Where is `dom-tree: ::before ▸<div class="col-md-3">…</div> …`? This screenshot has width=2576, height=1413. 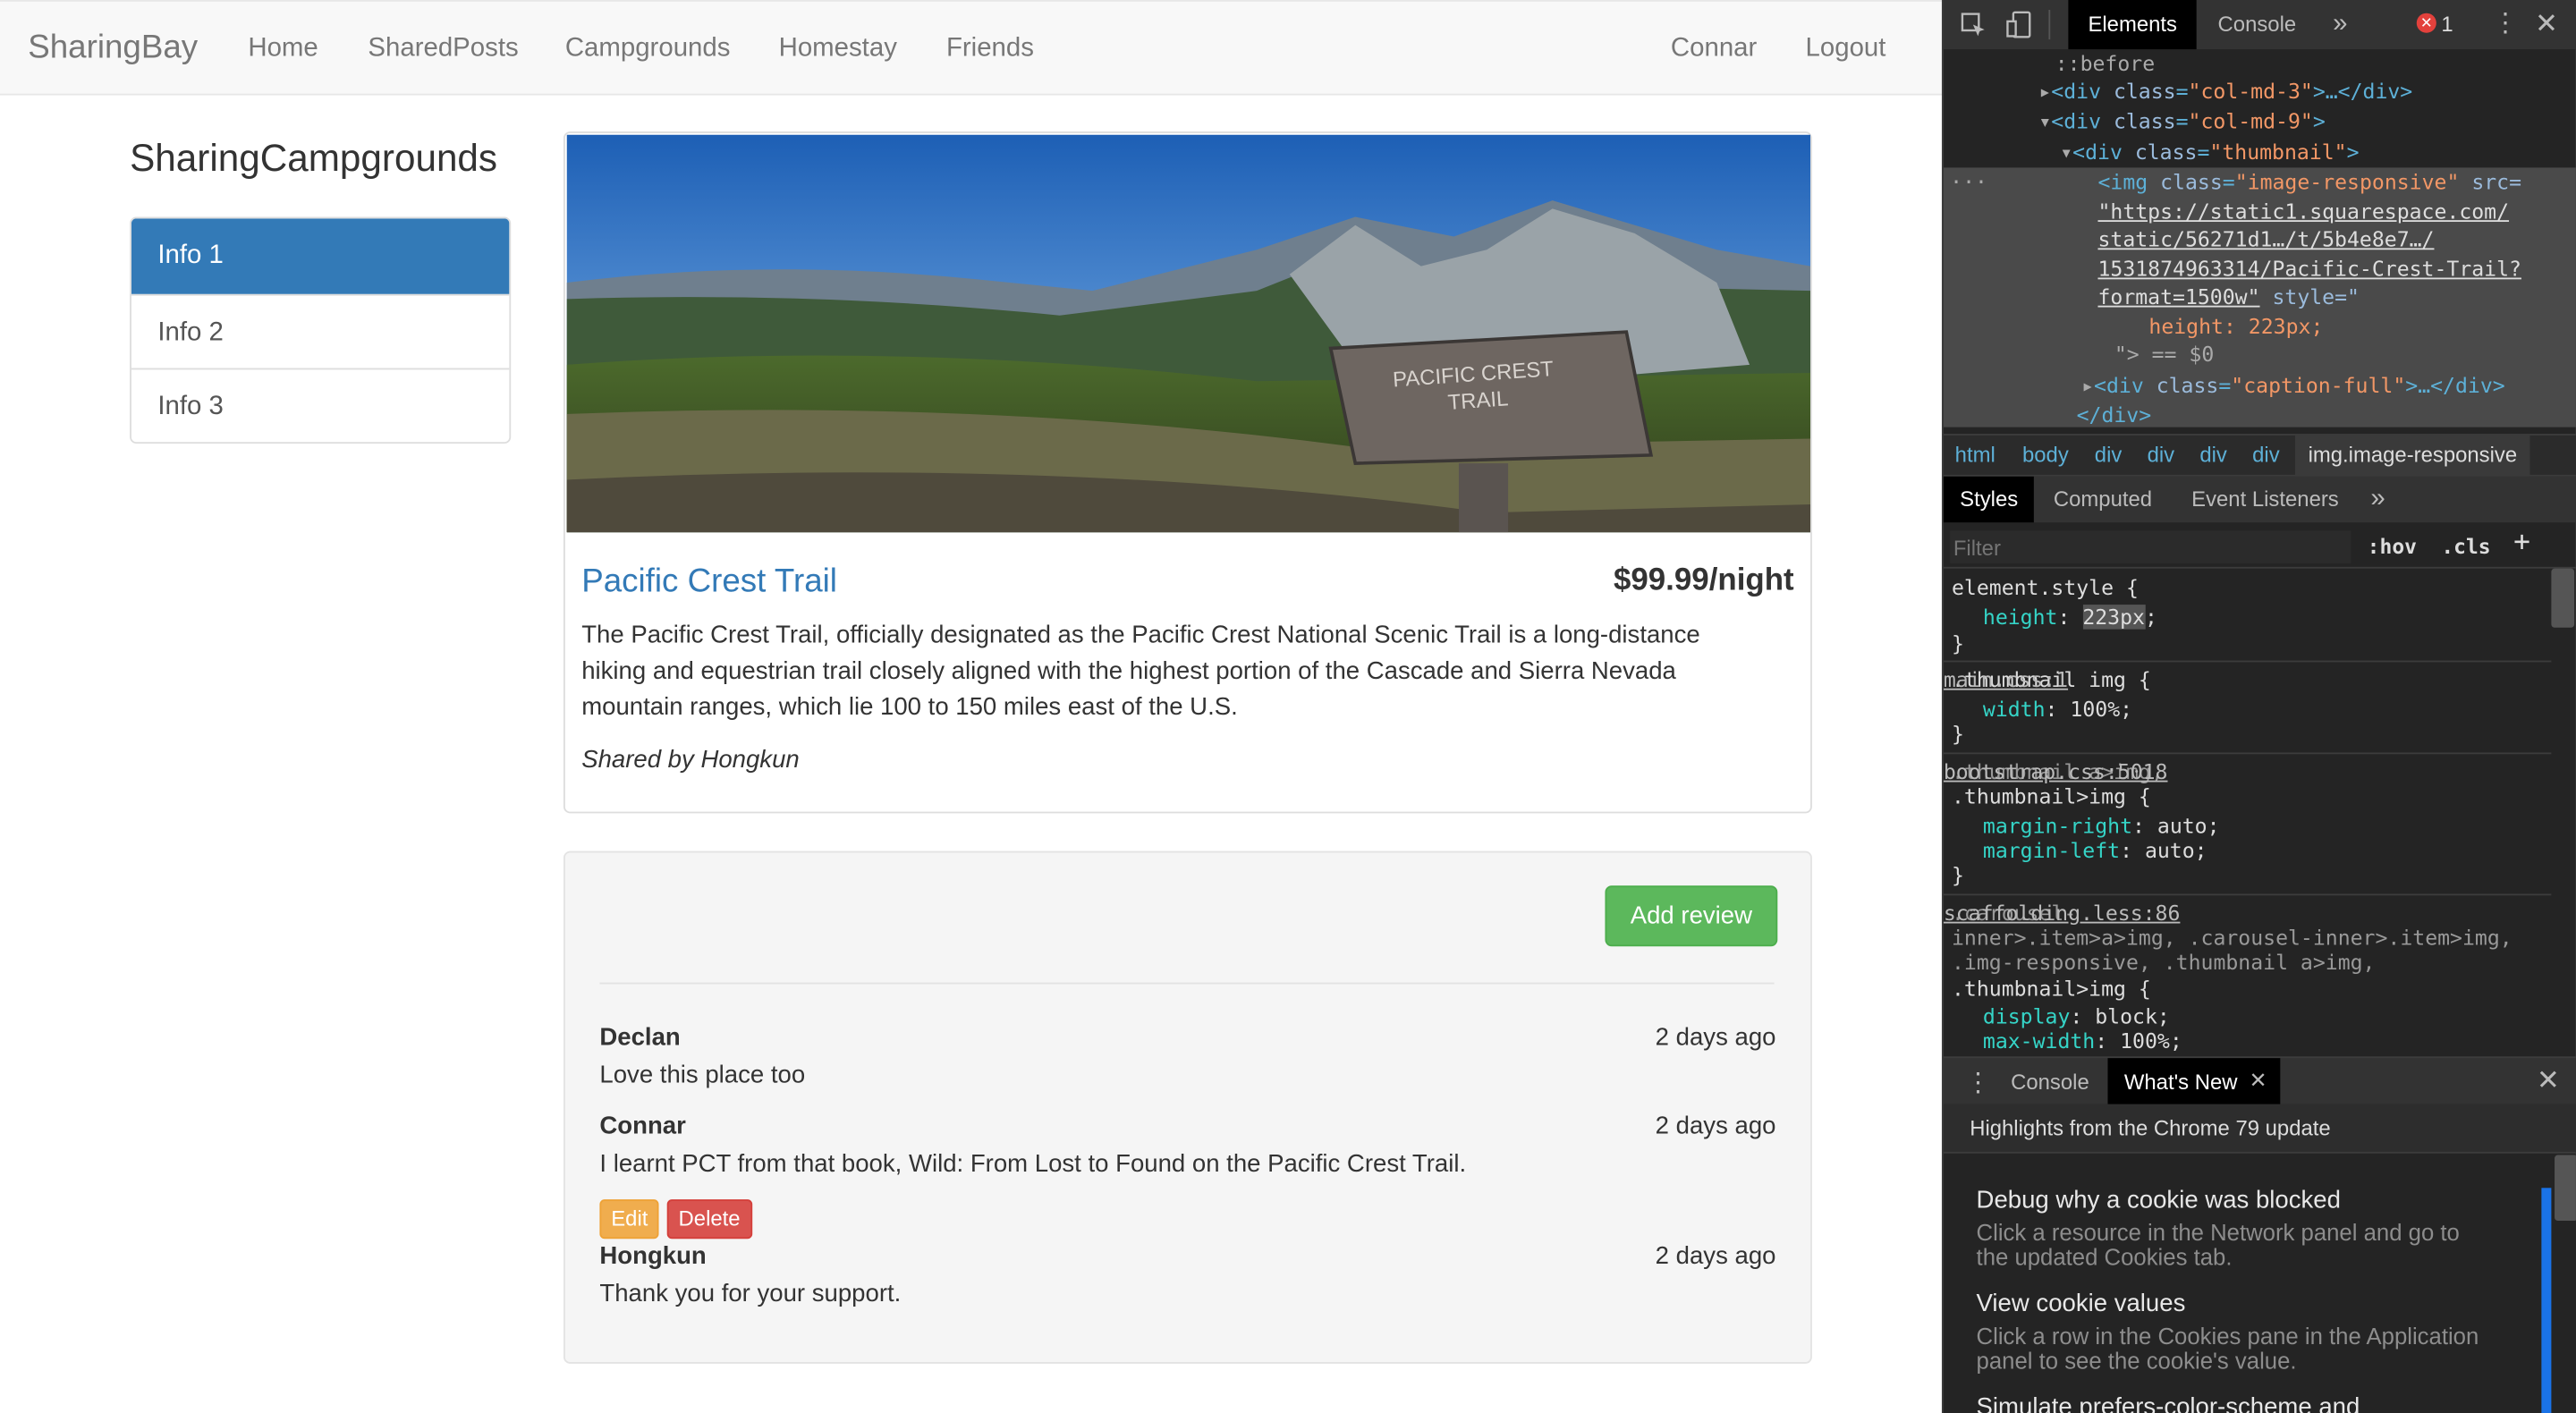
dom-tree: ::before ▸<div class="col-md-3">…</div> … is located at coordinates (2259, 239).